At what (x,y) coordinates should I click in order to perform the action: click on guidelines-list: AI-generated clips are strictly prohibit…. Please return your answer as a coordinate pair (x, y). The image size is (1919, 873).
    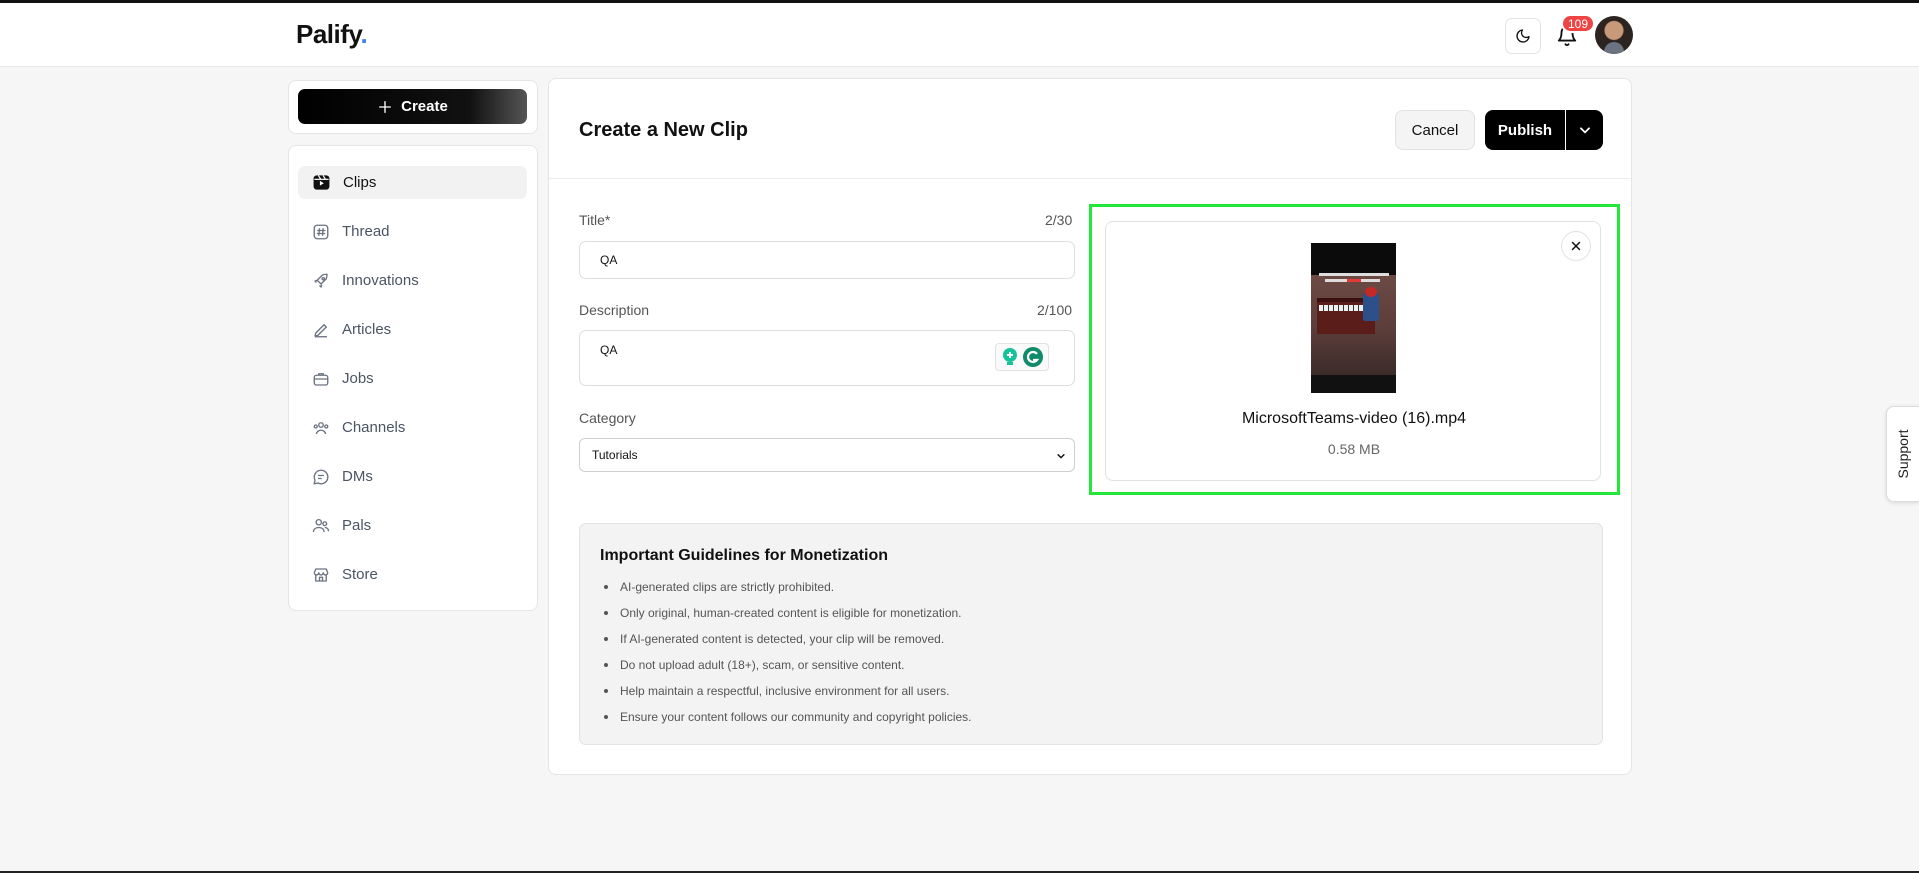
    Looking at the image, I should click on (786, 658).